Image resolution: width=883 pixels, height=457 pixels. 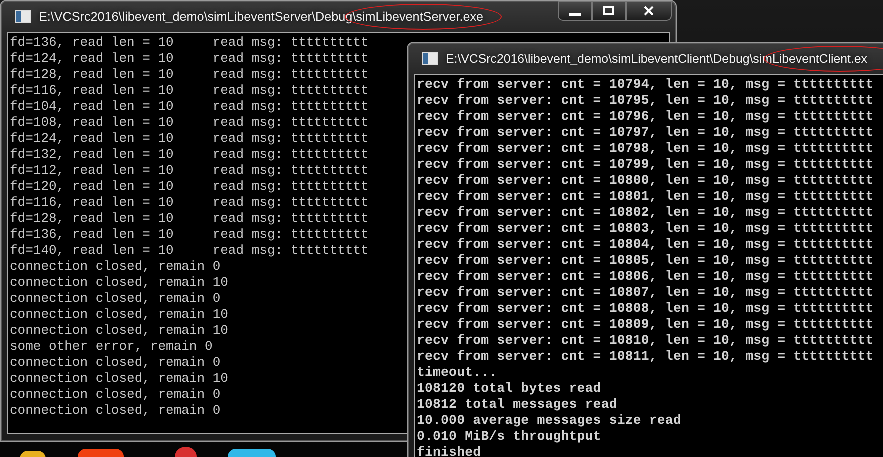 I want to click on close-button, so click(x=649, y=11).